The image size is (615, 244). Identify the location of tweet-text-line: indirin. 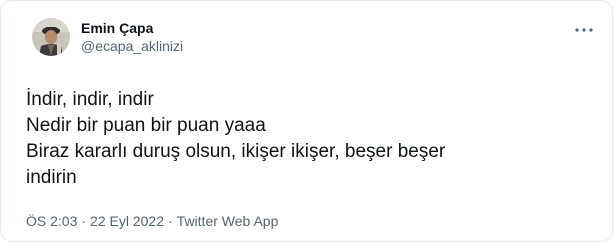
(51, 177).